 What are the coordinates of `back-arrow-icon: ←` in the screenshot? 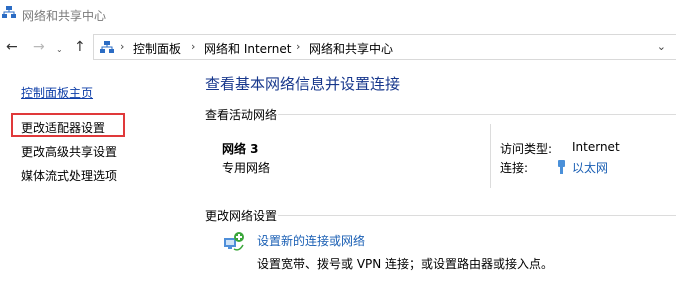 It's located at (12, 47).